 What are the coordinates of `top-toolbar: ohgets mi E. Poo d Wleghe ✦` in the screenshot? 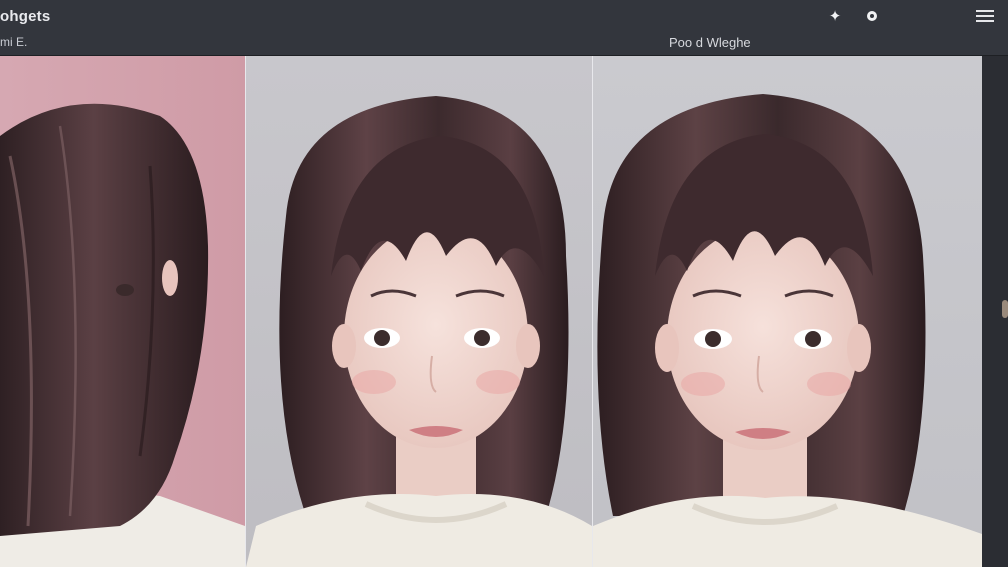 It's located at (504, 28).